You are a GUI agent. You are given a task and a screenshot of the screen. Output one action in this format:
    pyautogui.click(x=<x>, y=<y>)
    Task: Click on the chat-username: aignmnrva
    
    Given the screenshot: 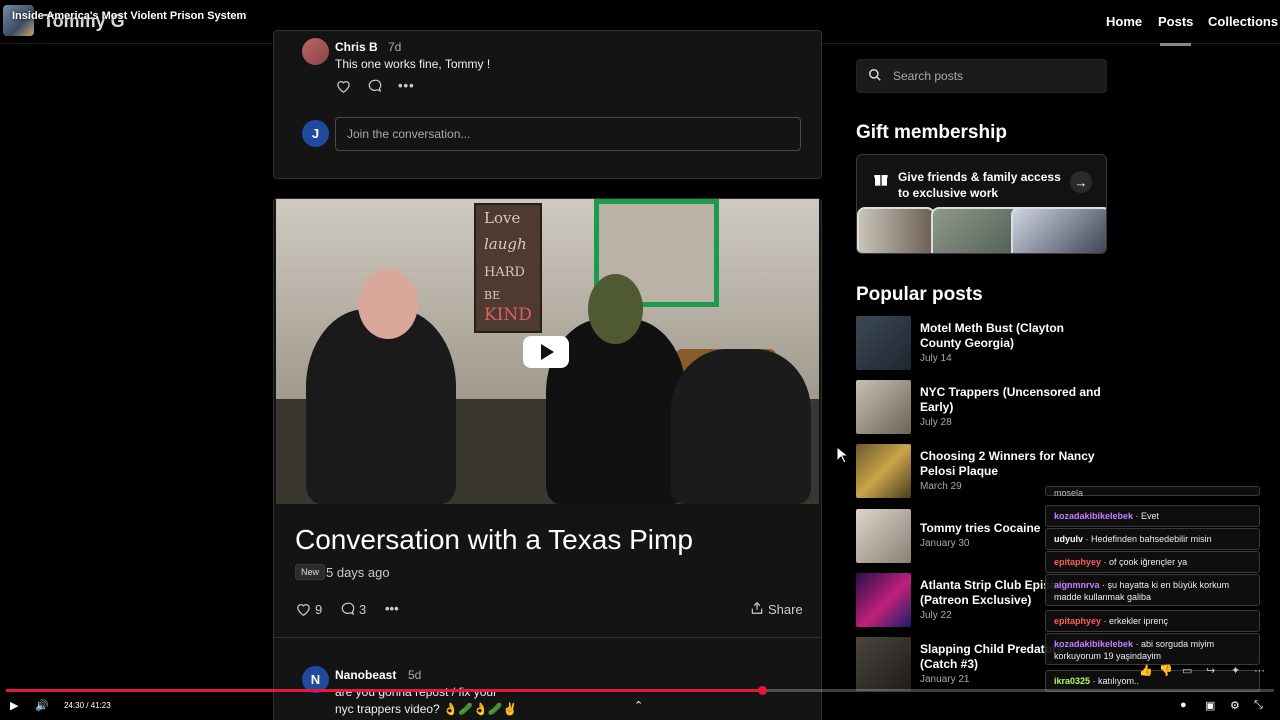 What is the action you would take?
    pyautogui.click(x=1077, y=585)
    